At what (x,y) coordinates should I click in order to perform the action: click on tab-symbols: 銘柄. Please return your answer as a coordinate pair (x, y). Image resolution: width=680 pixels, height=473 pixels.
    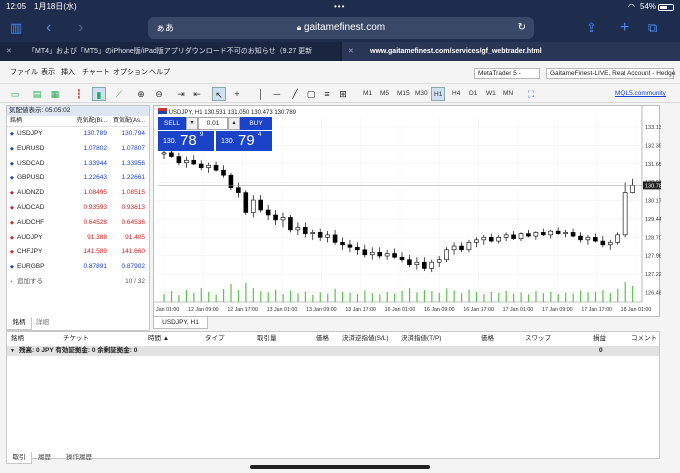
    Looking at the image, I should click on (19, 323).